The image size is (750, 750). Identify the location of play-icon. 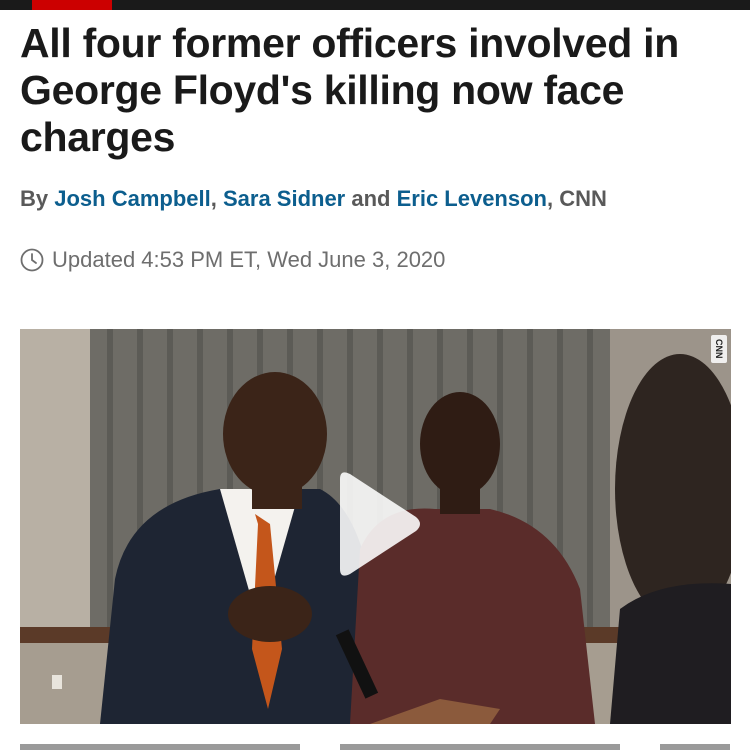
(377, 524).